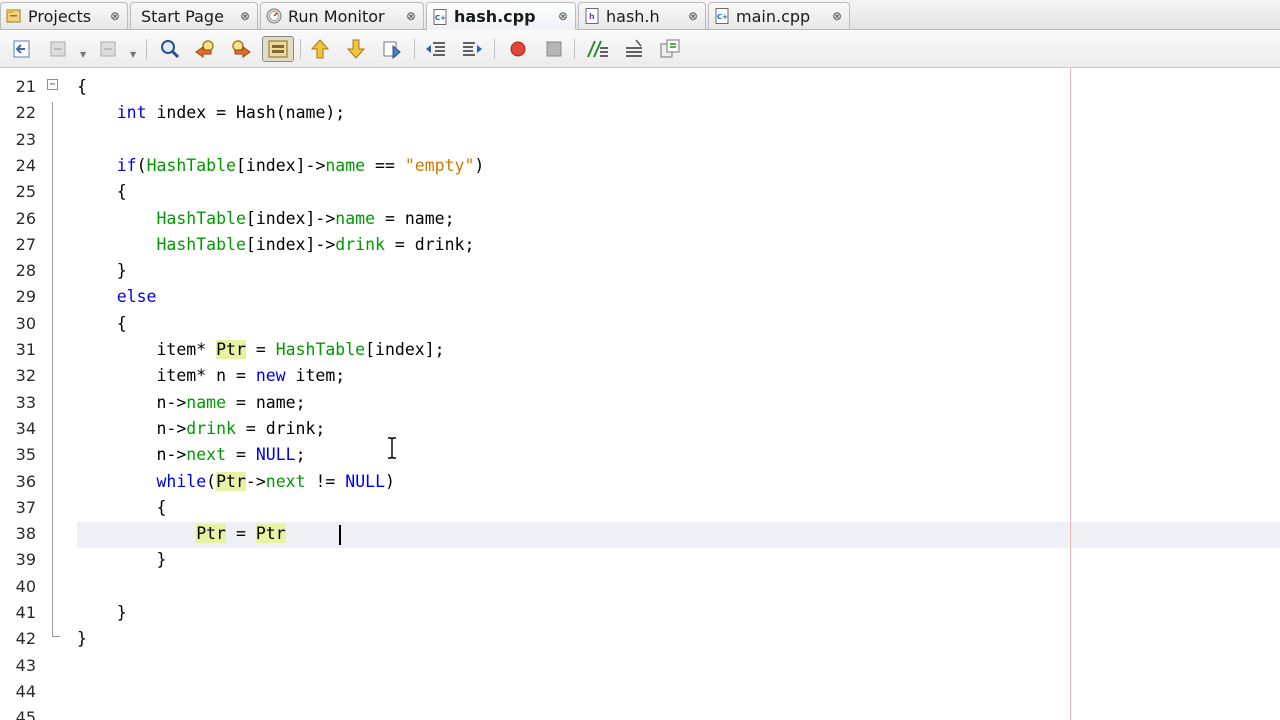  What do you see at coordinates (640, 666) in the screenshot?
I see `code-line: 43` at bounding box center [640, 666].